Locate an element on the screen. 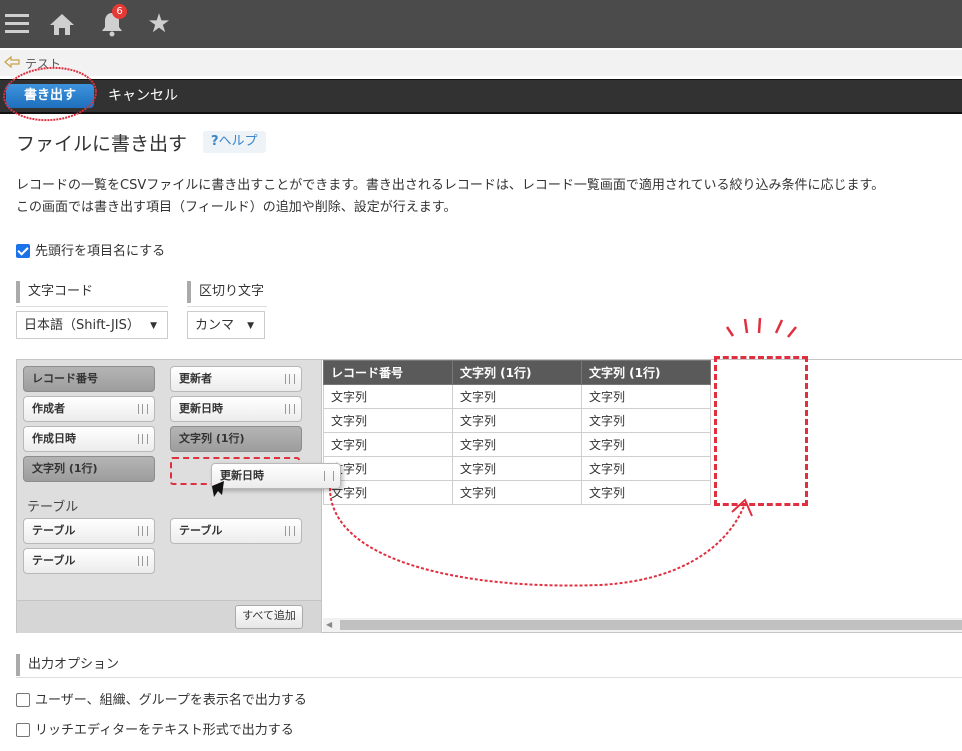 This screenshot has width=962, height=751. field-created-at: 作成日時 is located at coordinates (89, 439).